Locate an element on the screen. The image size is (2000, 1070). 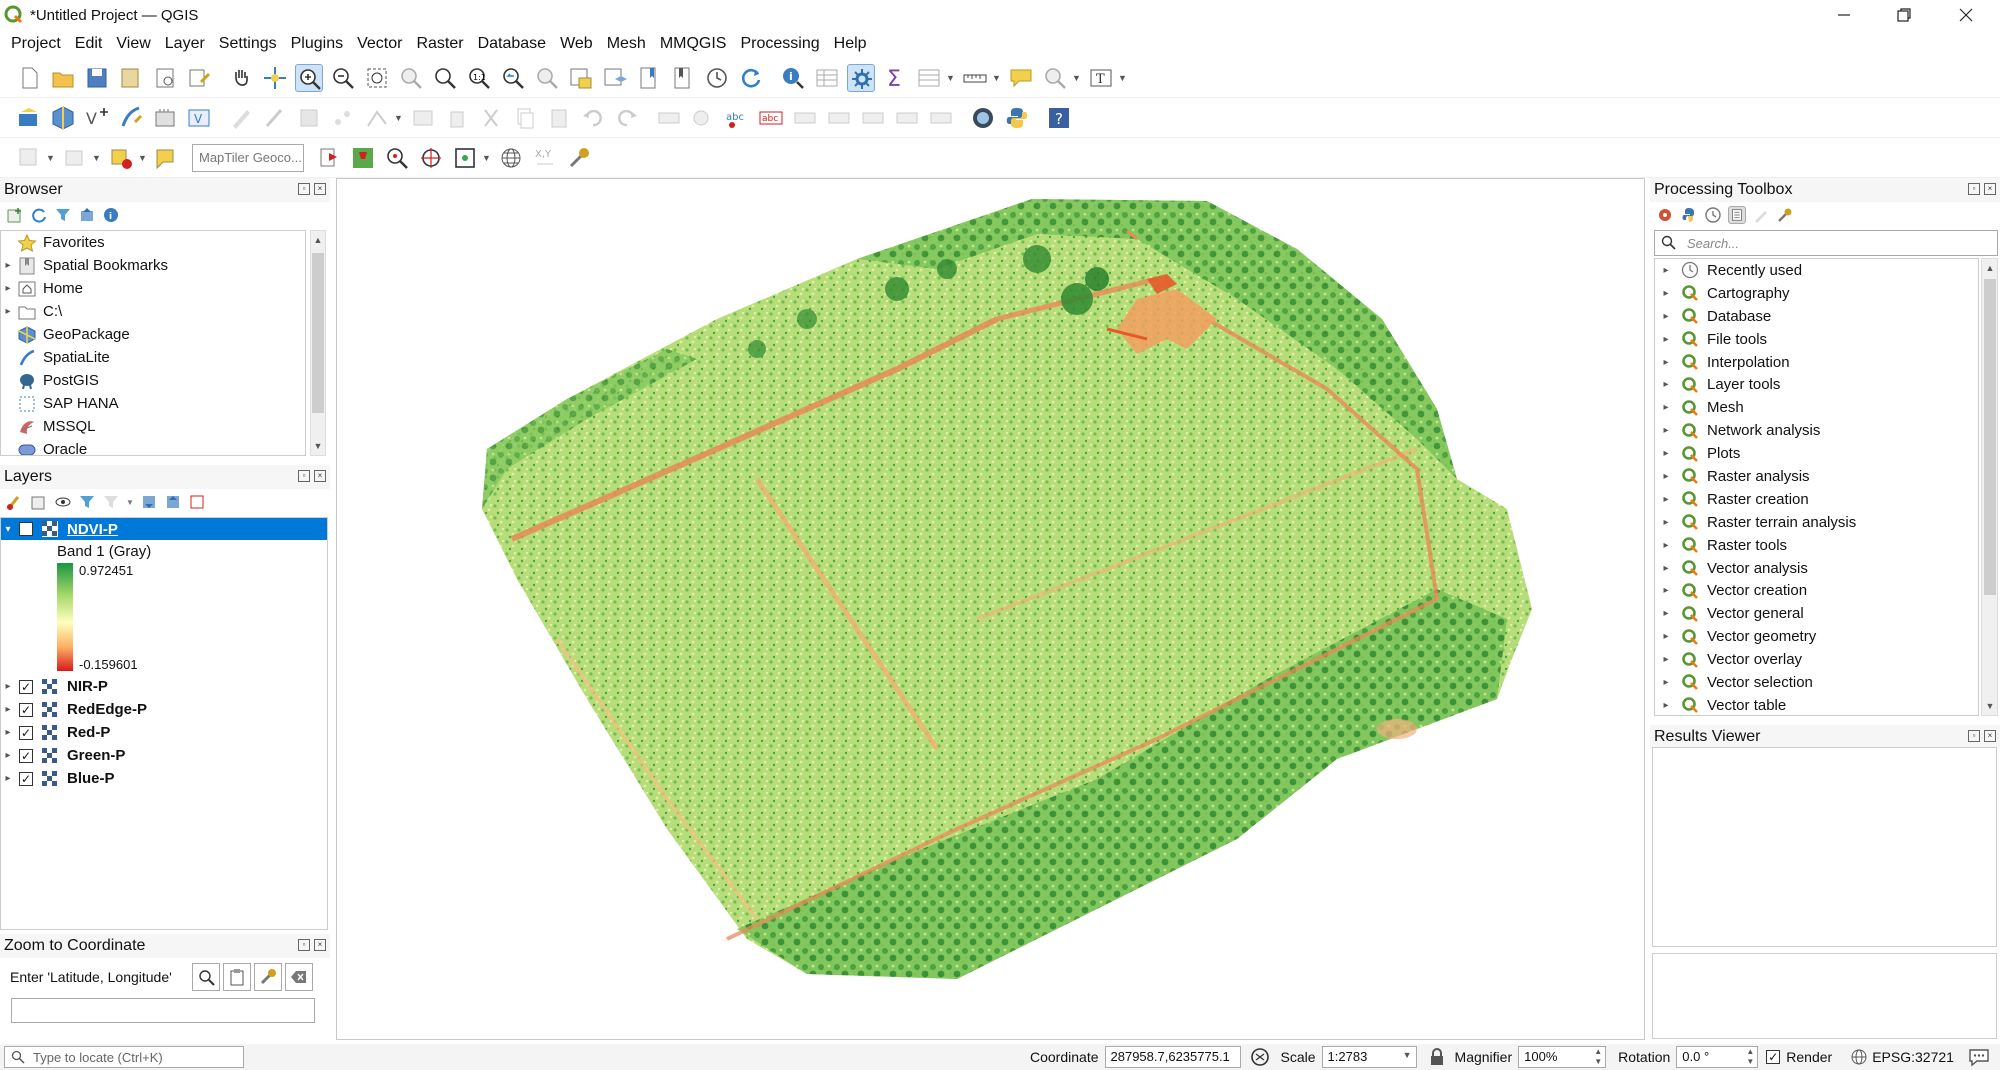
lock-scale-icon is located at coordinates (1437, 1057).